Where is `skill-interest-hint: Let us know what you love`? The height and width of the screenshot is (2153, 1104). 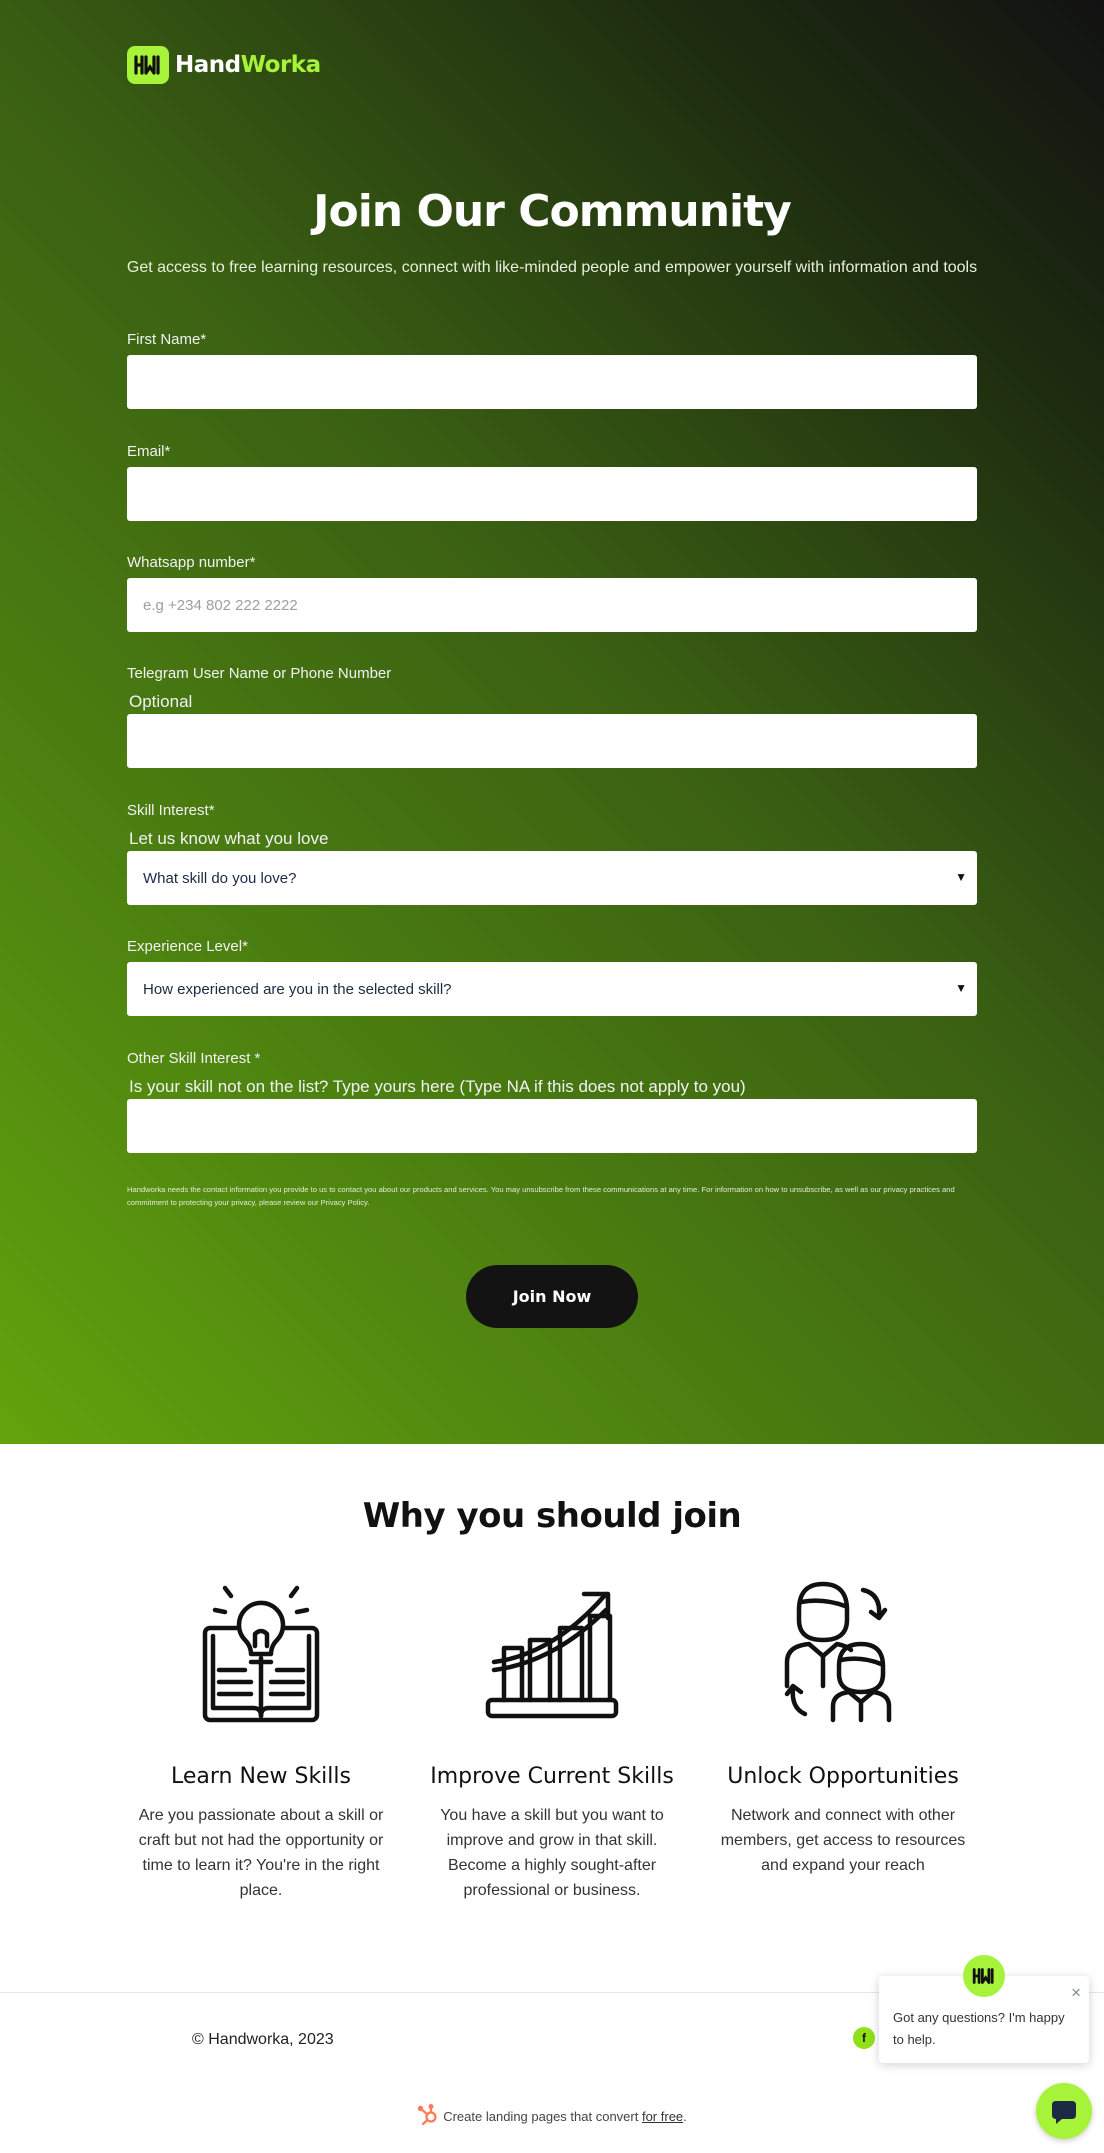
skill-interest-hint: Let us know what you love is located at coordinates (229, 838).